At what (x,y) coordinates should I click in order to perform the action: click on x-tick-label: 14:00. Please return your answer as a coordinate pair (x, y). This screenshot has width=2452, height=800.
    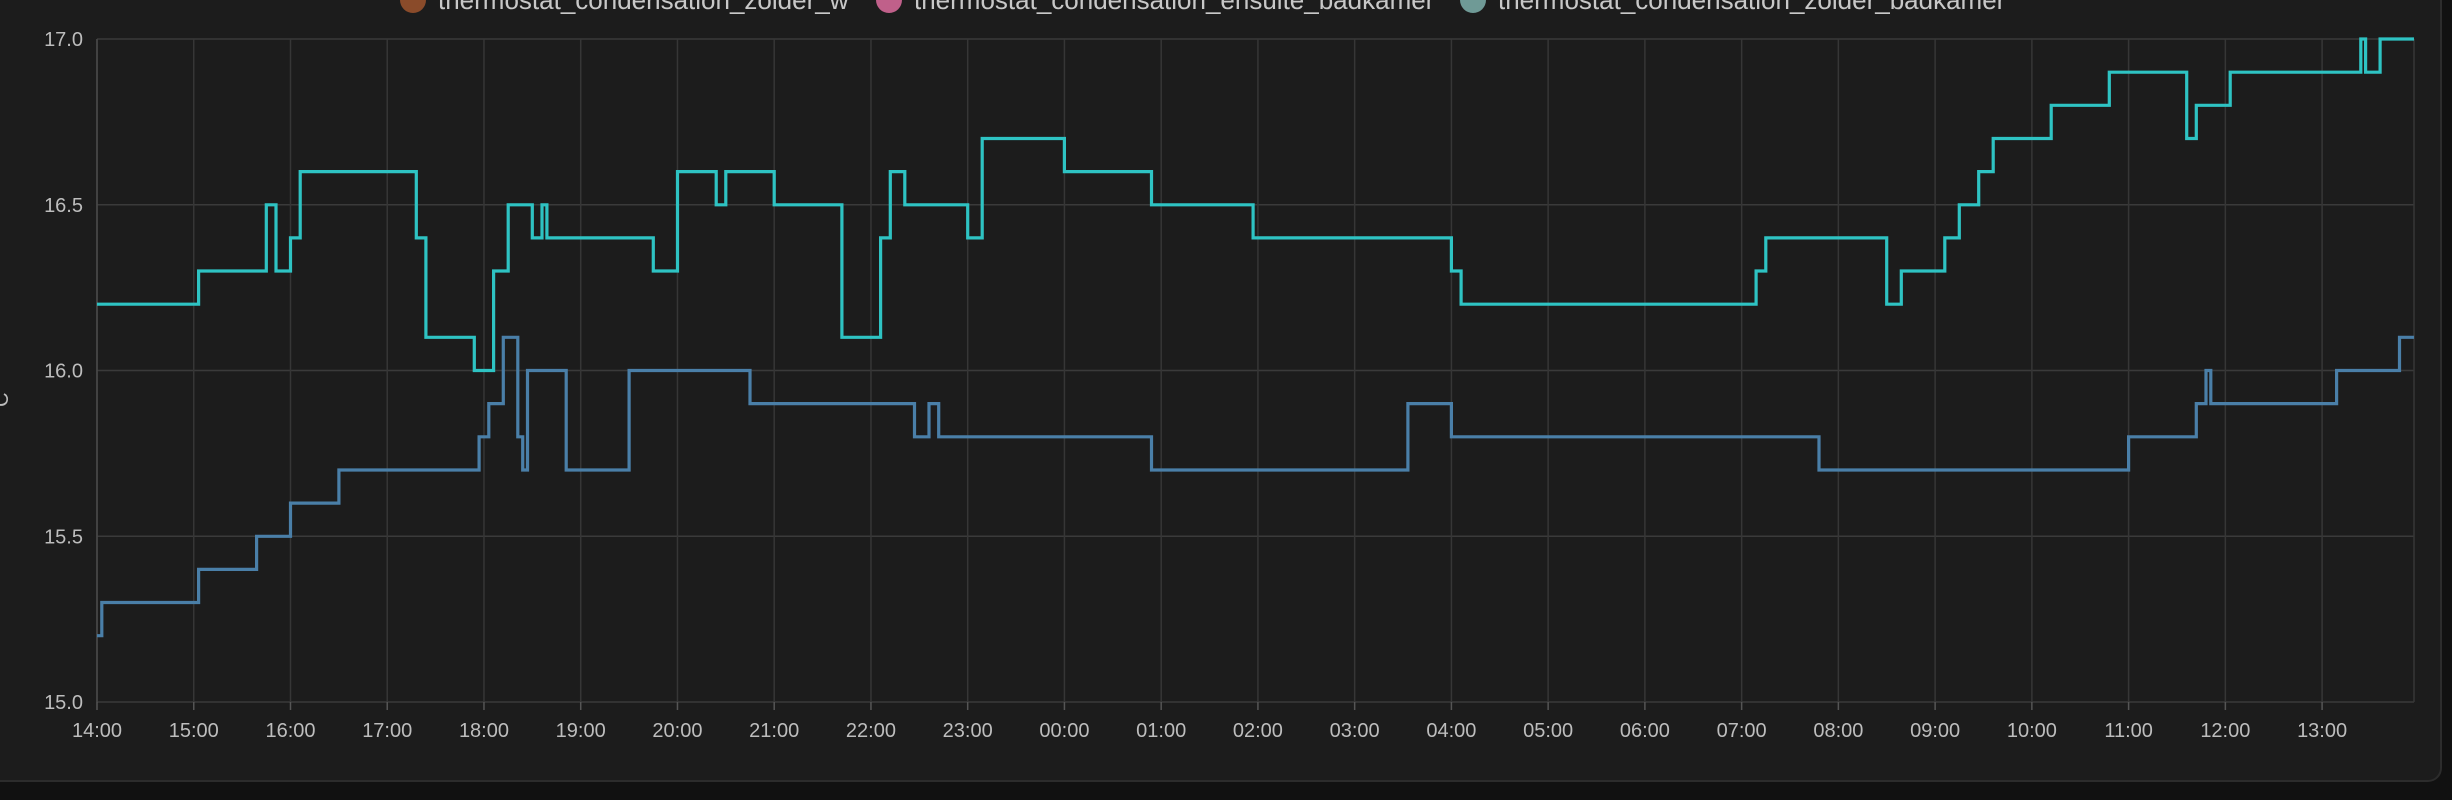
    Looking at the image, I should click on (97, 731).